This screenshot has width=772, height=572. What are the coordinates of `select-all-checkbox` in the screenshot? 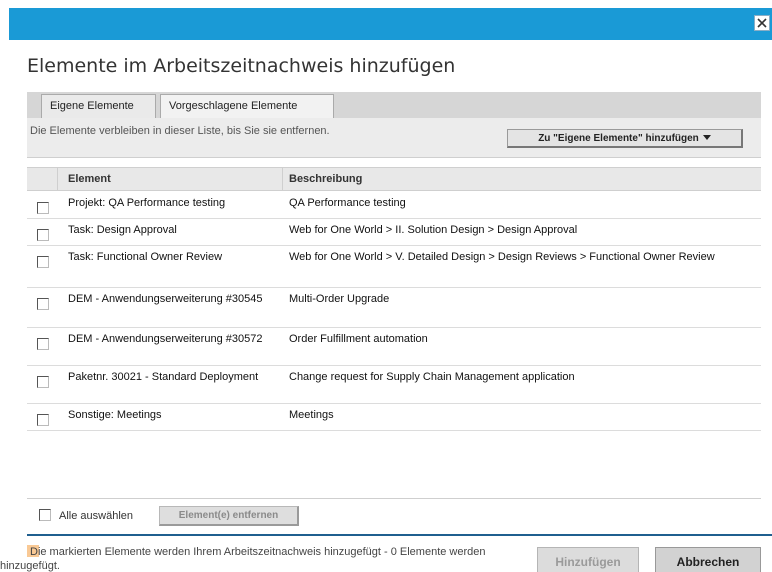 It's located at (45, 515).